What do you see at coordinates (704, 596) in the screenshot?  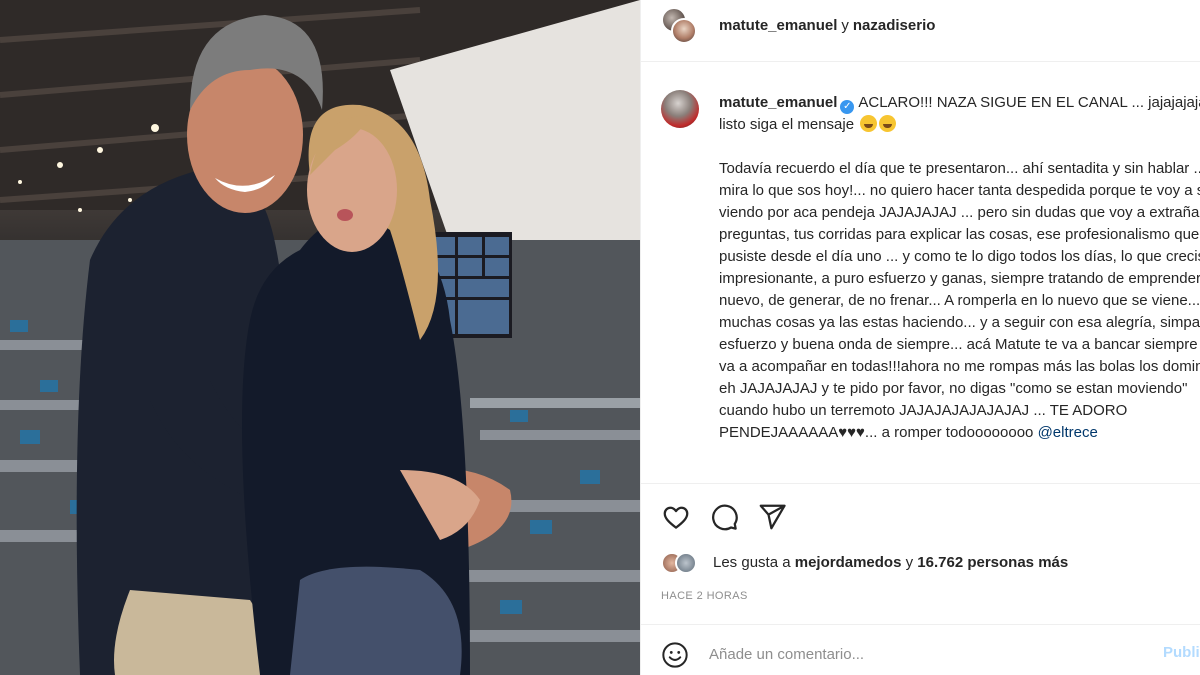 I see `post-timestamp: HACE 2 HORAS` at bounding box center [704, 596].